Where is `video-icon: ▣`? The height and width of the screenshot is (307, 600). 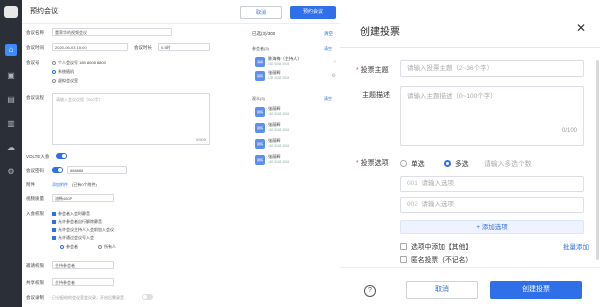 video-icon: ▣ is located at coordinates (11, 76).